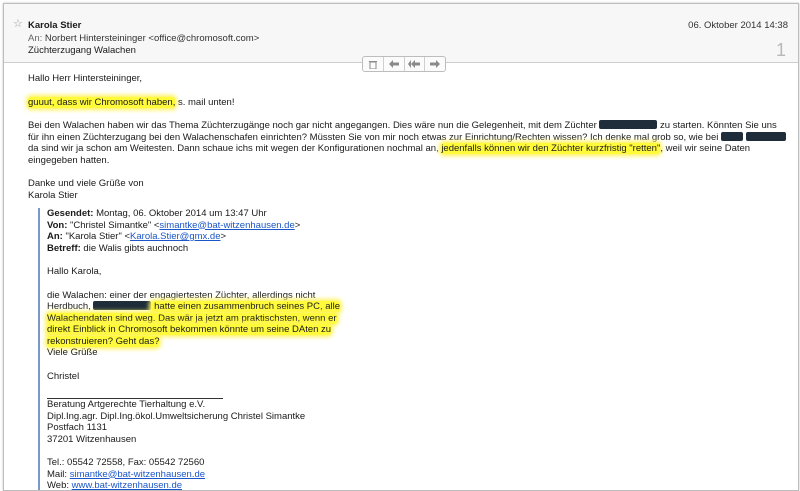  I want to click on sender-name: Karola Stier, so click(55, 25).